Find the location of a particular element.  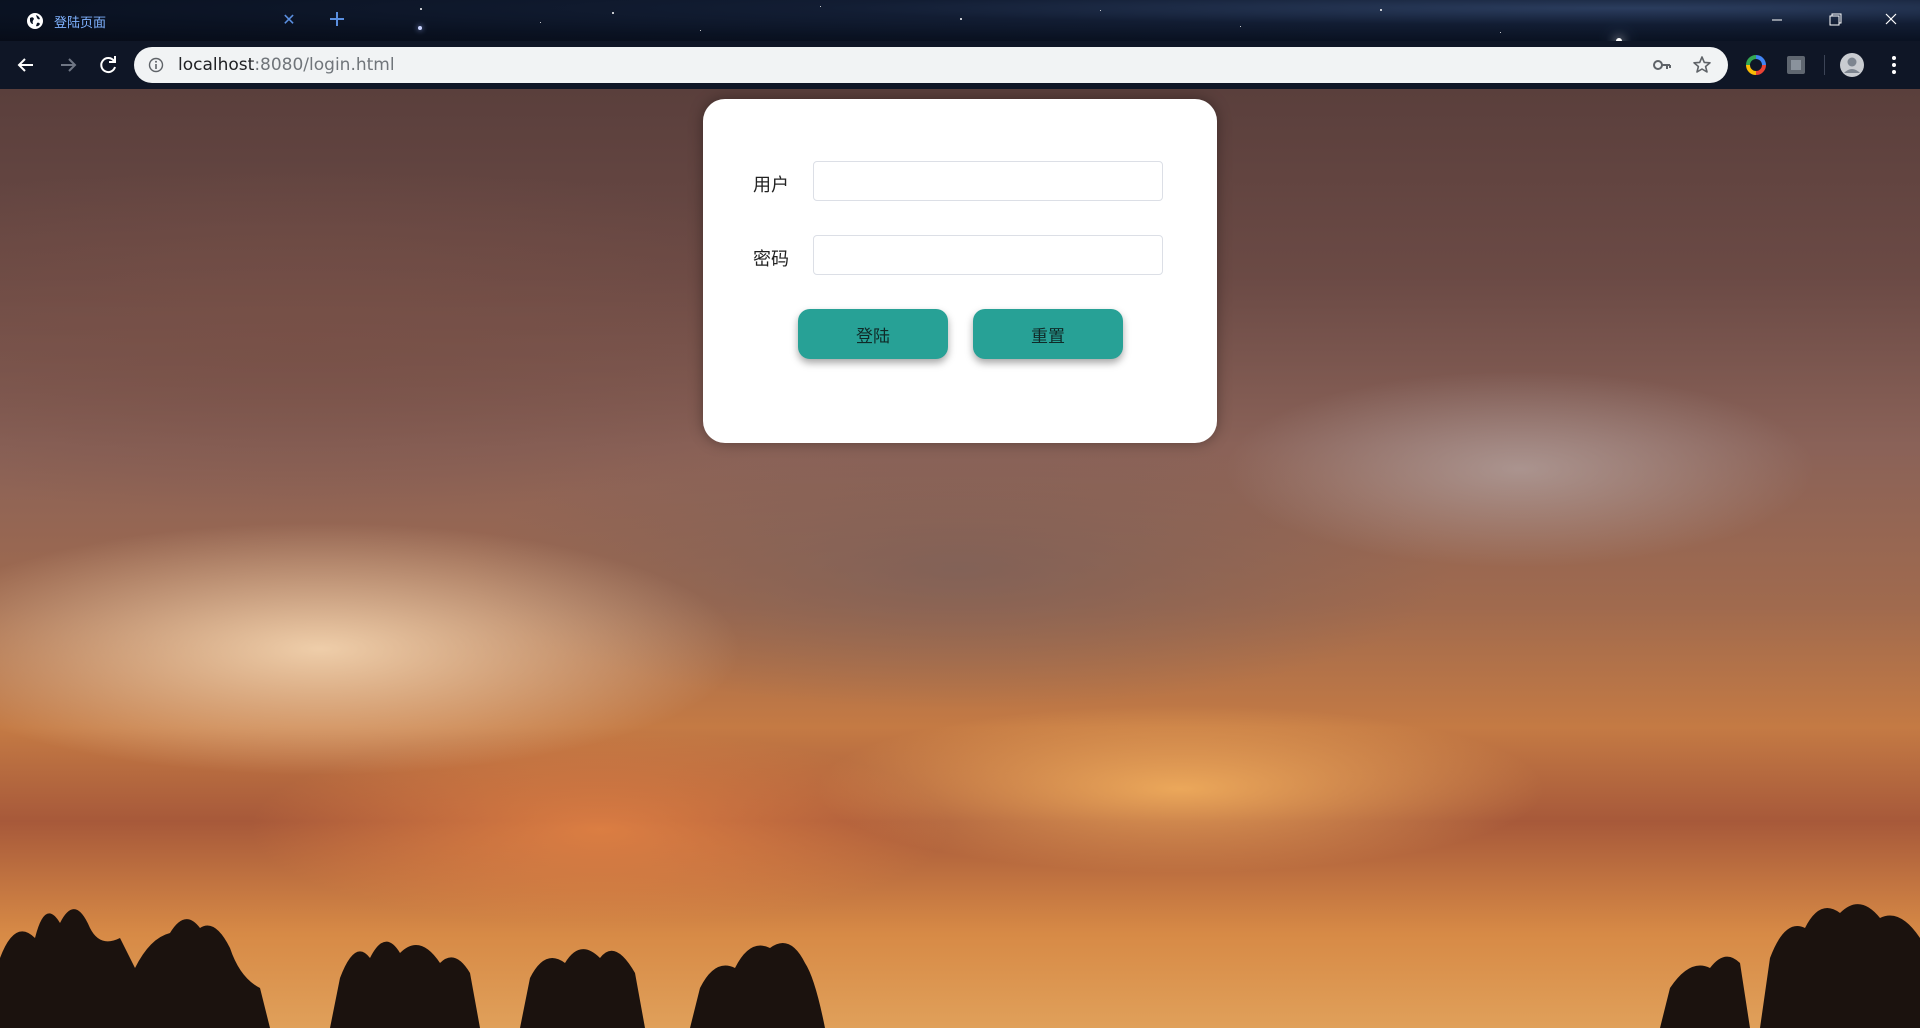

password-label: 密码 is located at coordinates (771, 259).